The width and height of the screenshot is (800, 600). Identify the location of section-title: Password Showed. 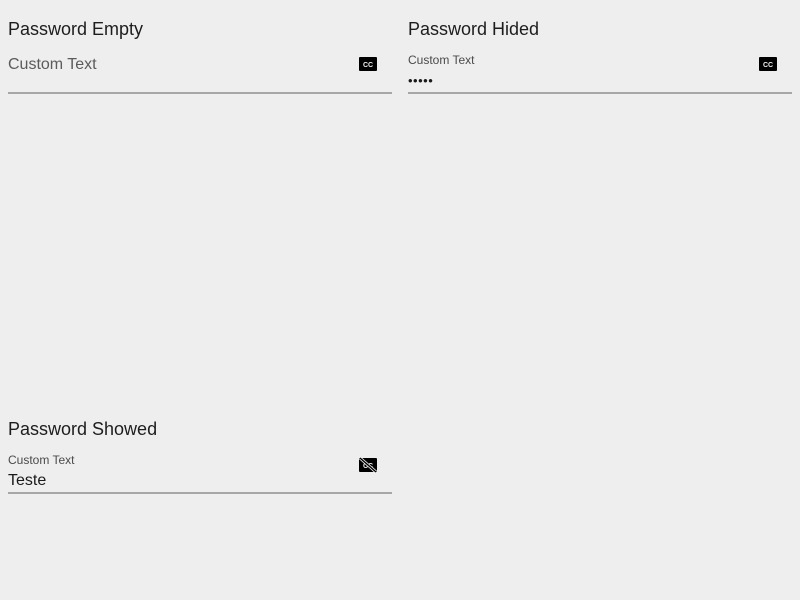
(83, 429).